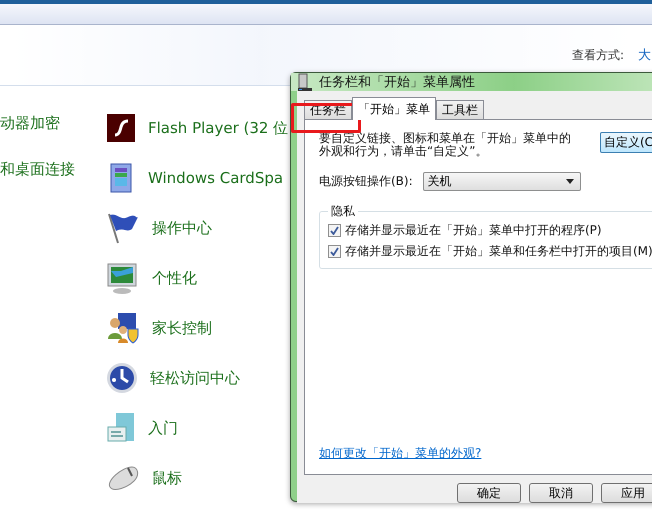 This screenshot has height=511, width=652. What do you see at coordinates (305, 82) in the screenshot?
I see `taskbar-icon` at bounding box center [305, 82].